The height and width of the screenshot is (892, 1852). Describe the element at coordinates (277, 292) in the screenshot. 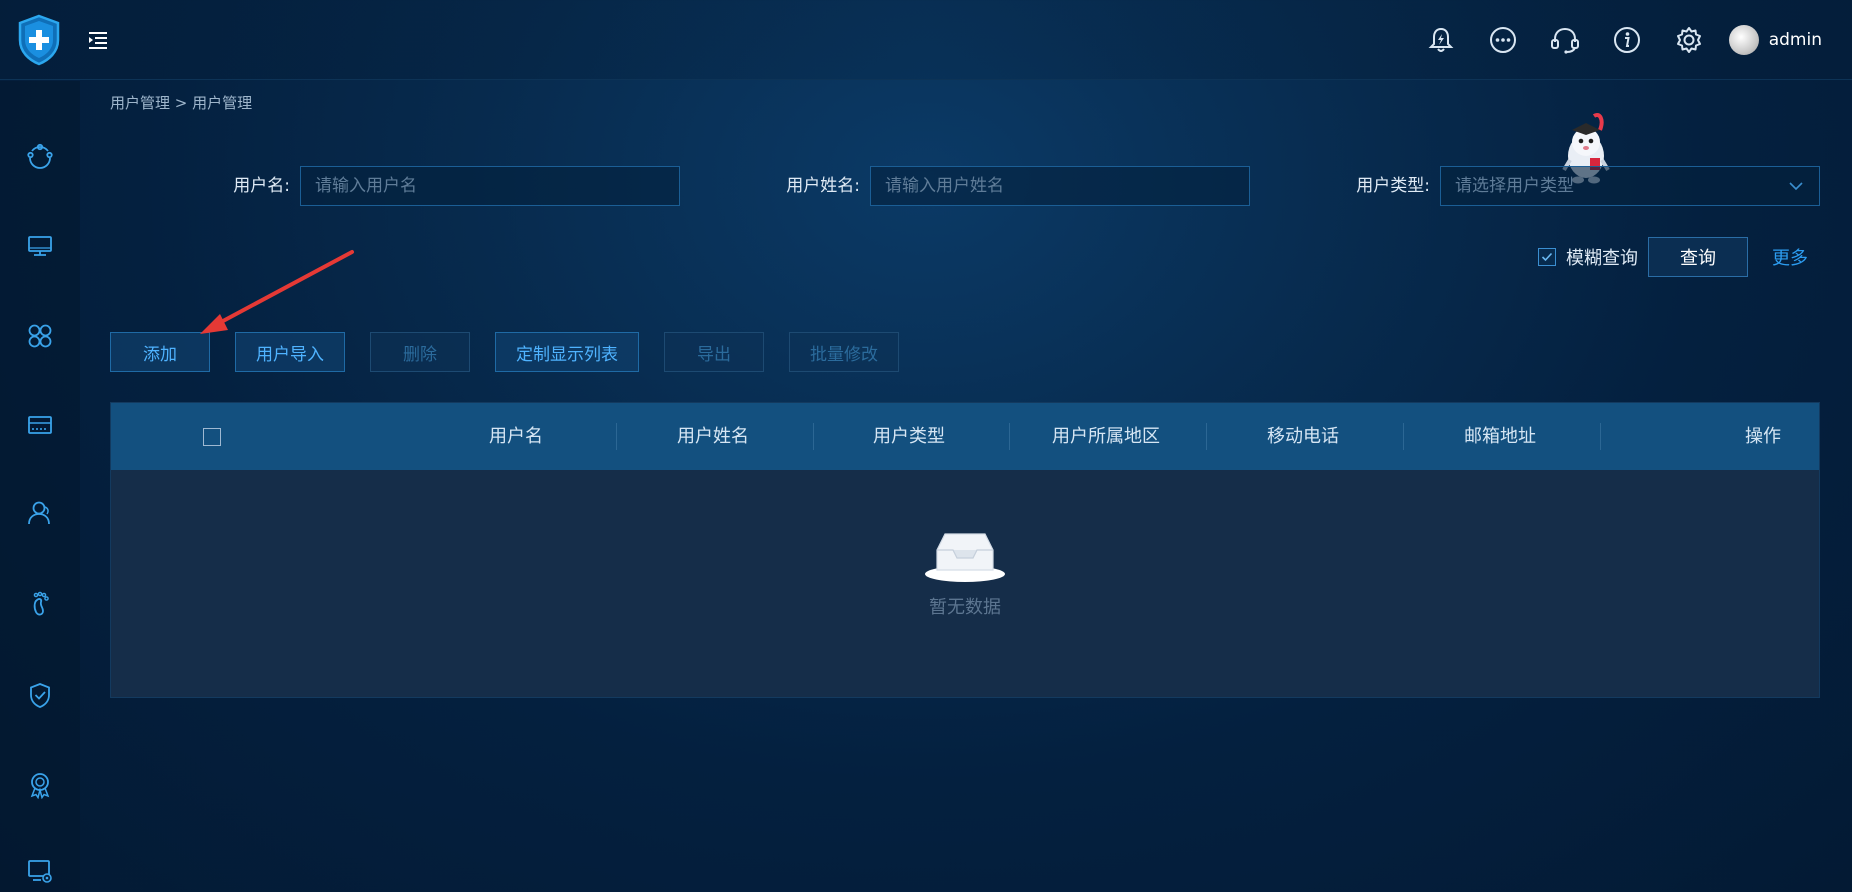

I see `annotation-arrow-icon` at that location.